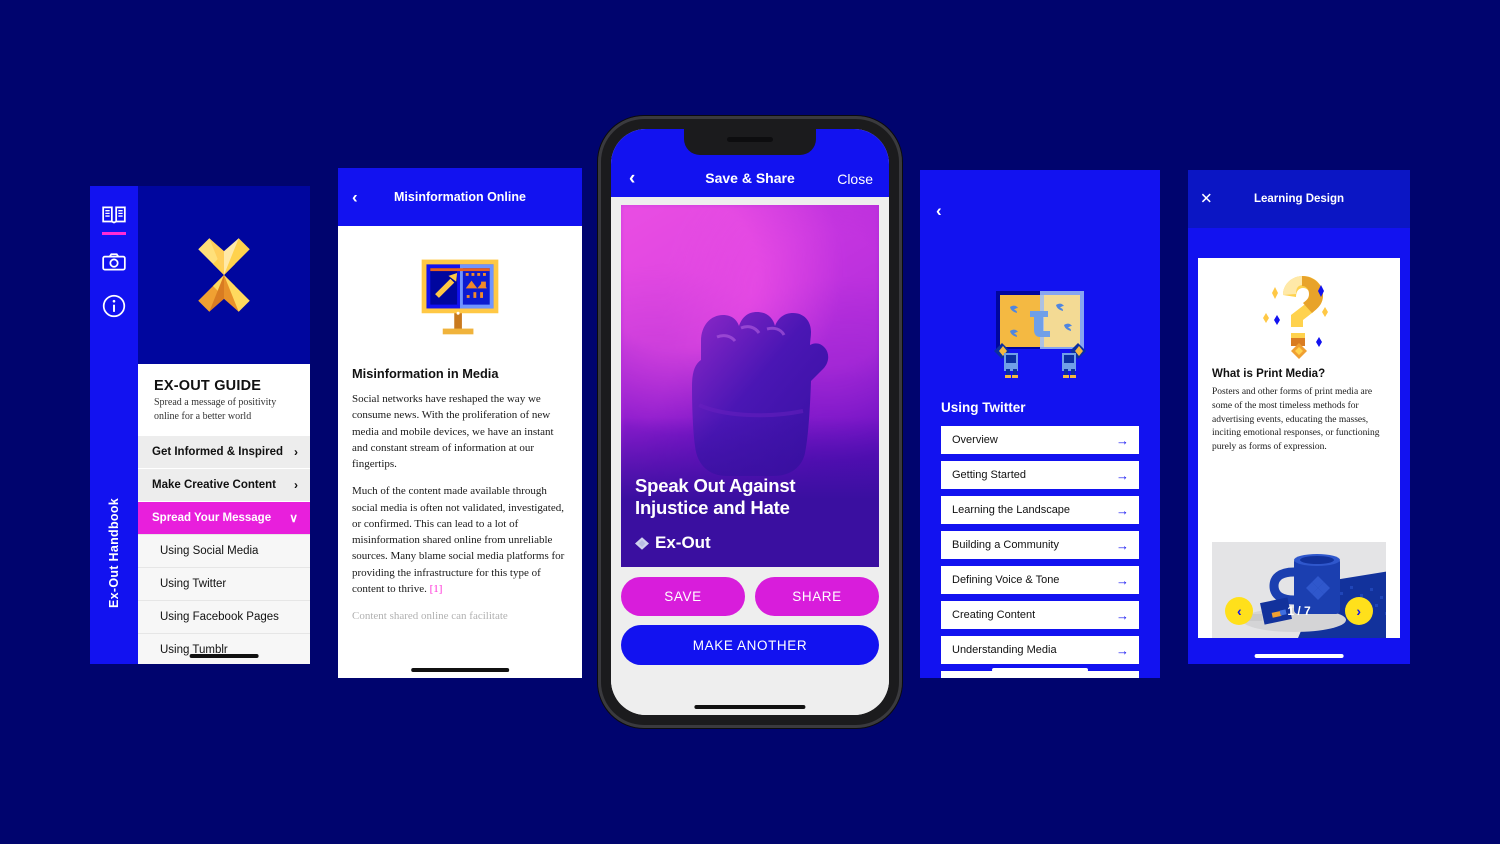  I want to click on nav-item-label: Make Creative Content, so click(214, 485).